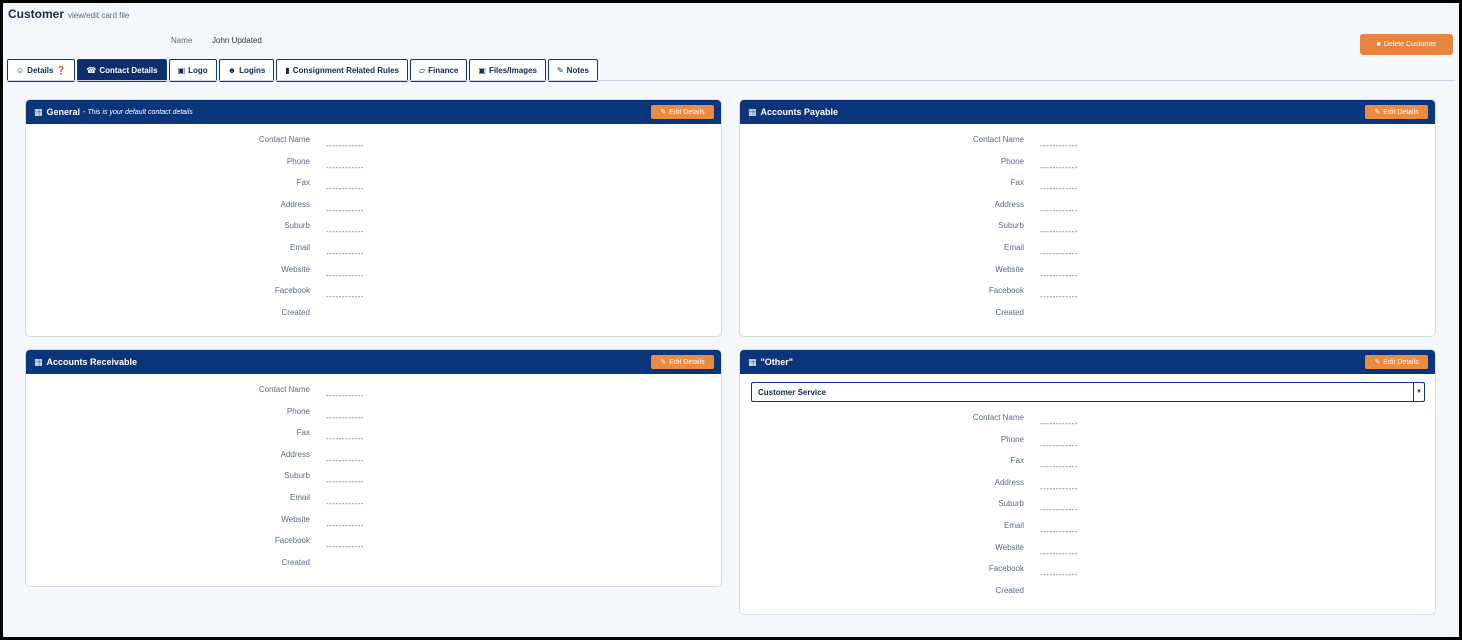 The image size is (1462, 640). I want to click on trash-icon: ■, so click(1378, 44).